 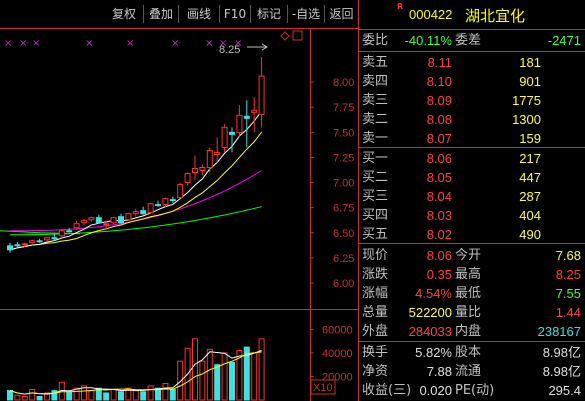 I want to click on buy-order-row: 买三 8.04 287, so click(x=472, y=196).